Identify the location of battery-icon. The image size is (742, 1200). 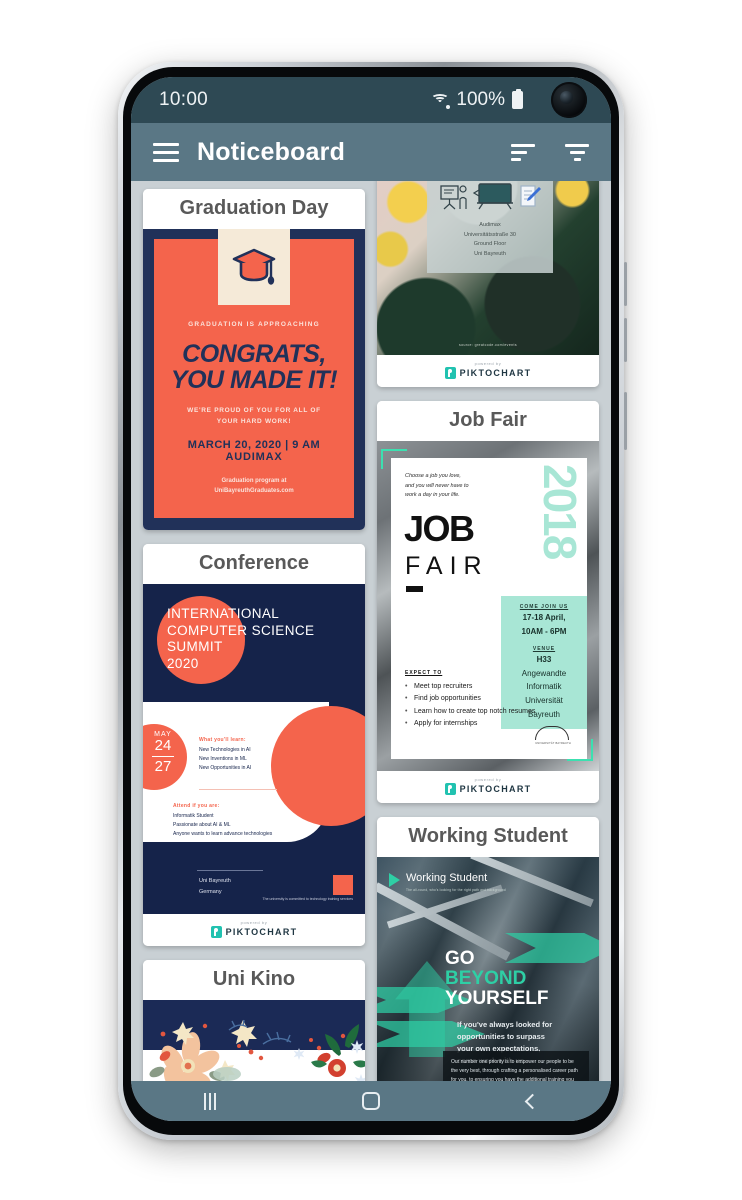
(517, 99).